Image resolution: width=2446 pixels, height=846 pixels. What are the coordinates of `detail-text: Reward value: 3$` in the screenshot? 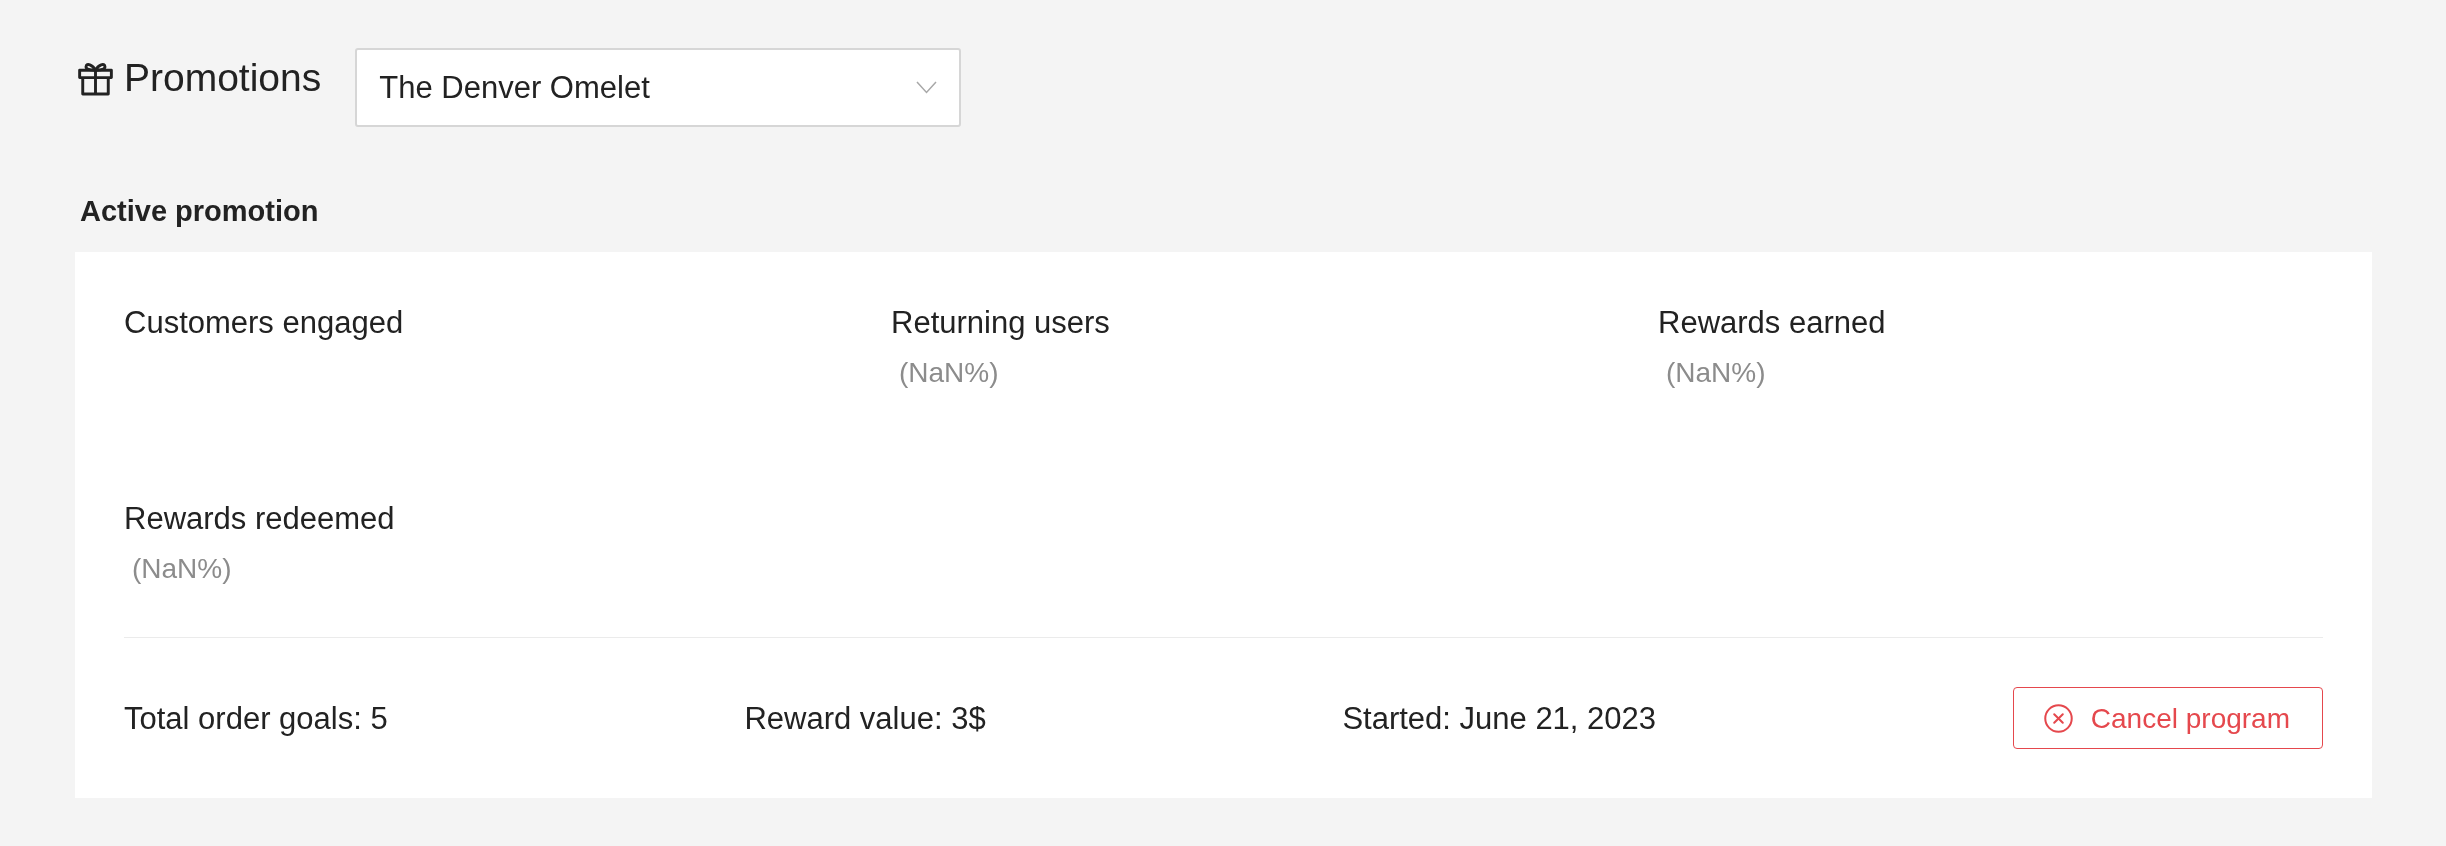 It's located at (865, 718).